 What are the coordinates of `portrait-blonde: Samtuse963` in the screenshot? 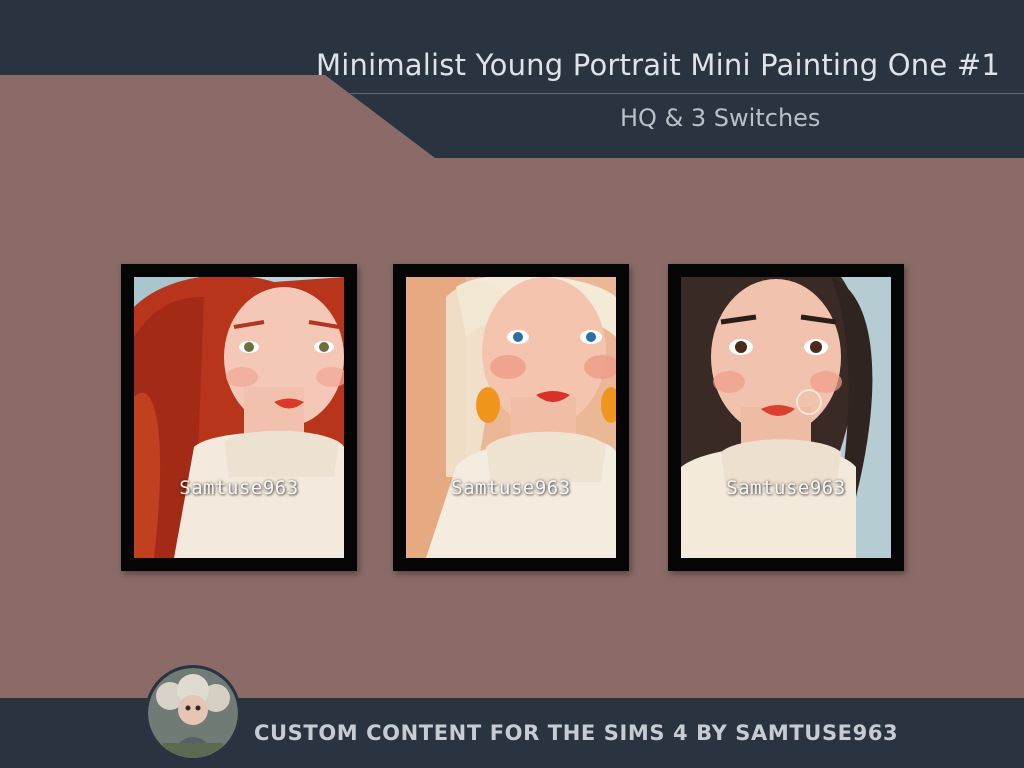 It's located at (511, 417).